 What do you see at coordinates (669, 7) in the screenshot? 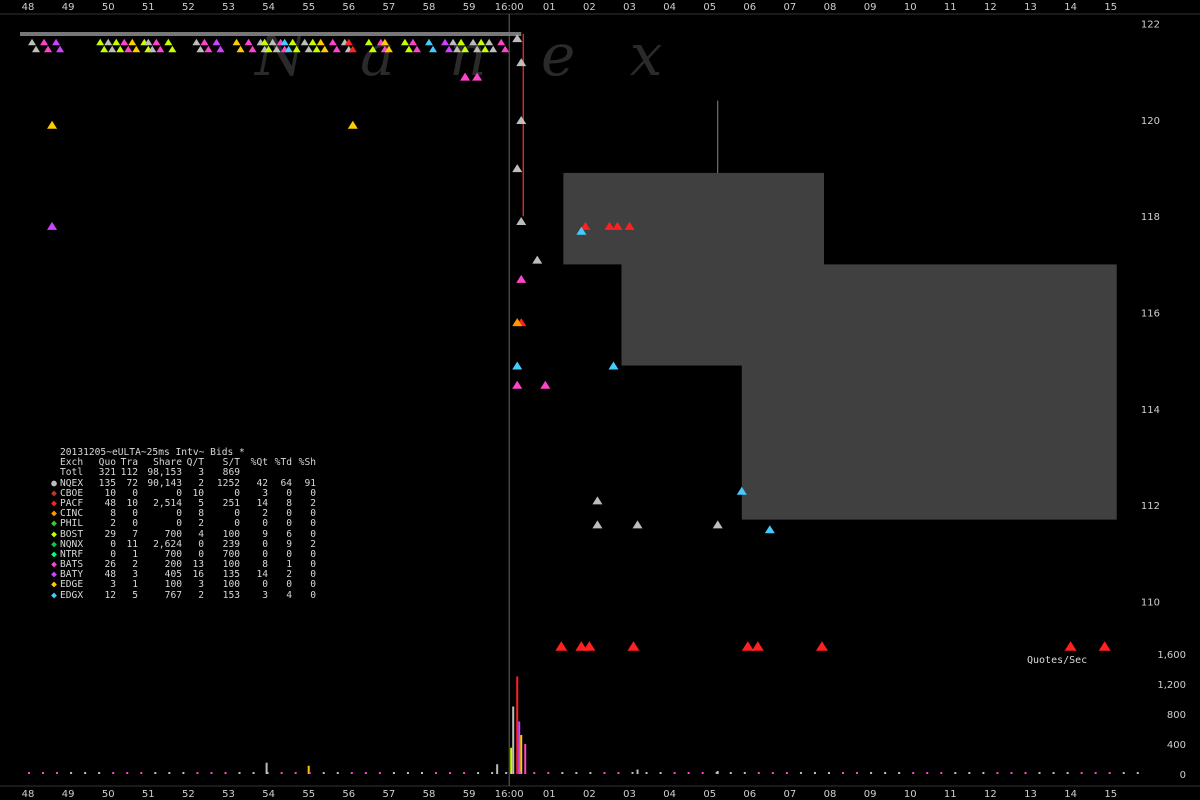
I see `x-tick-top: 04` at bounding box center [669, 7].